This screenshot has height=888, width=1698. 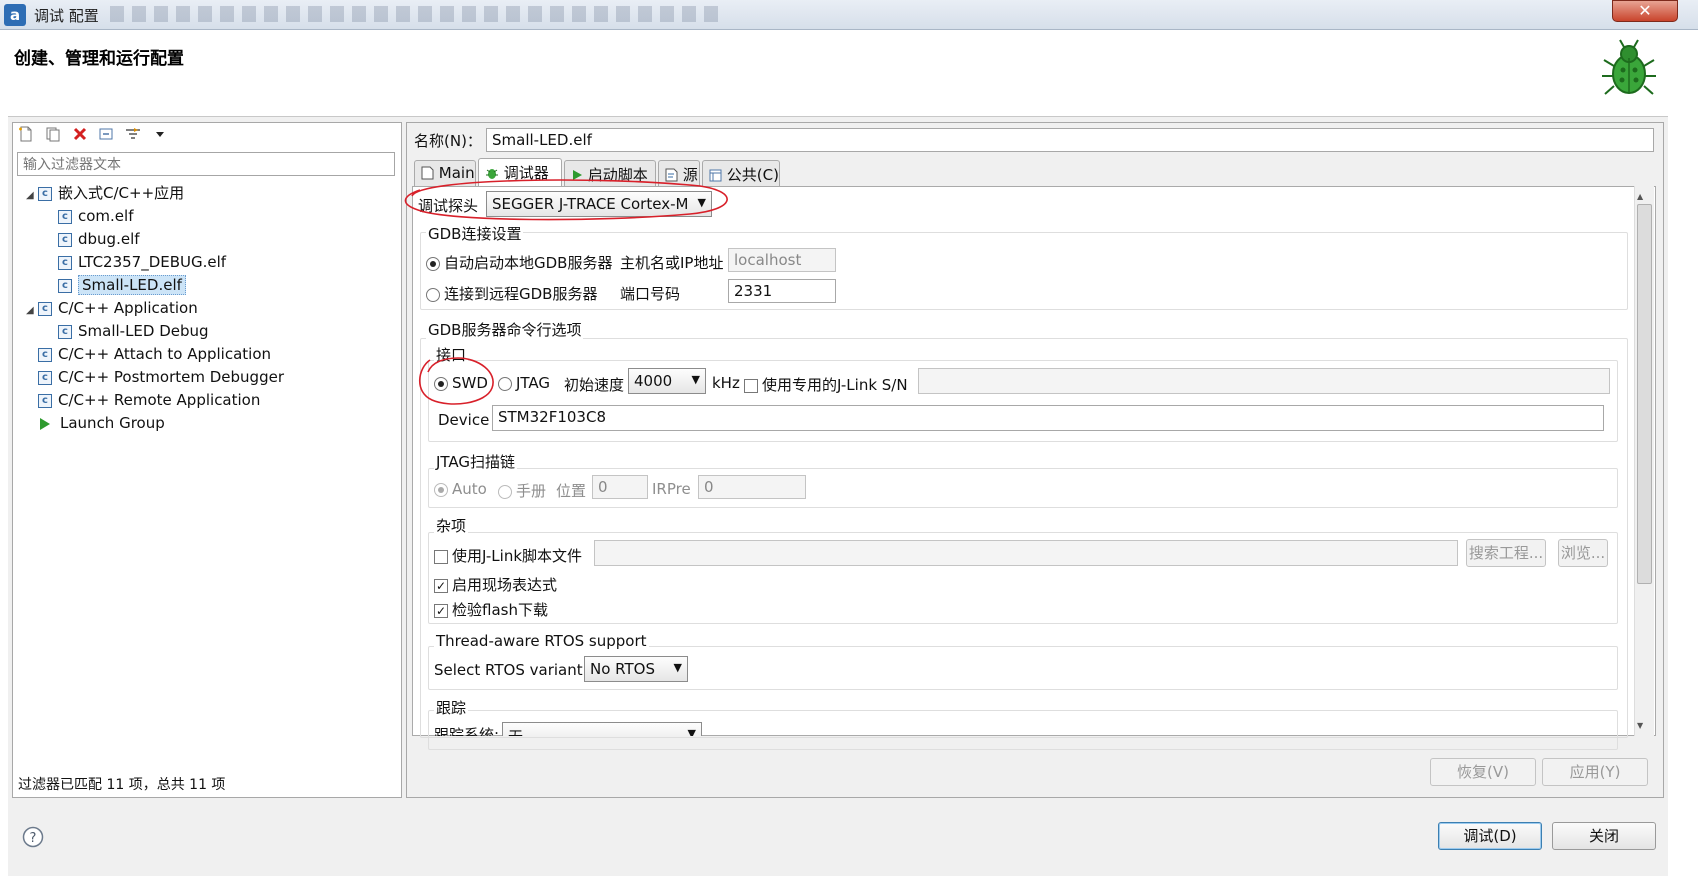 I want to click on jtag-auto-radio, so click(x=441, y=489).